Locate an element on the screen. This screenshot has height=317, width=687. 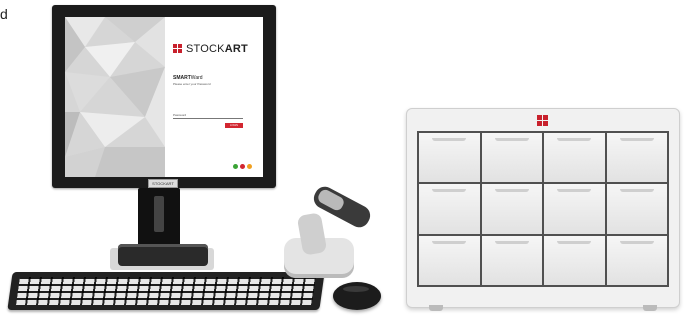
cabinet-logo-icon is located at coordinates (542, 120).